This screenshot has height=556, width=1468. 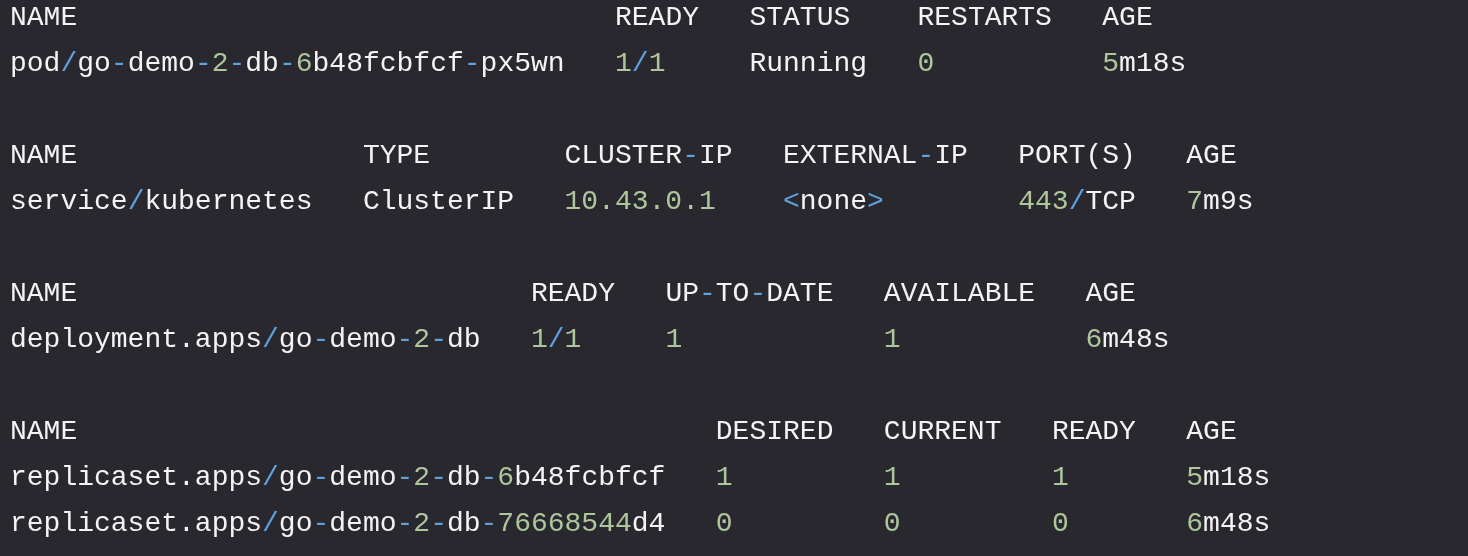 I want to click on column-header: RESTARTS, so click(x=984, y=18).